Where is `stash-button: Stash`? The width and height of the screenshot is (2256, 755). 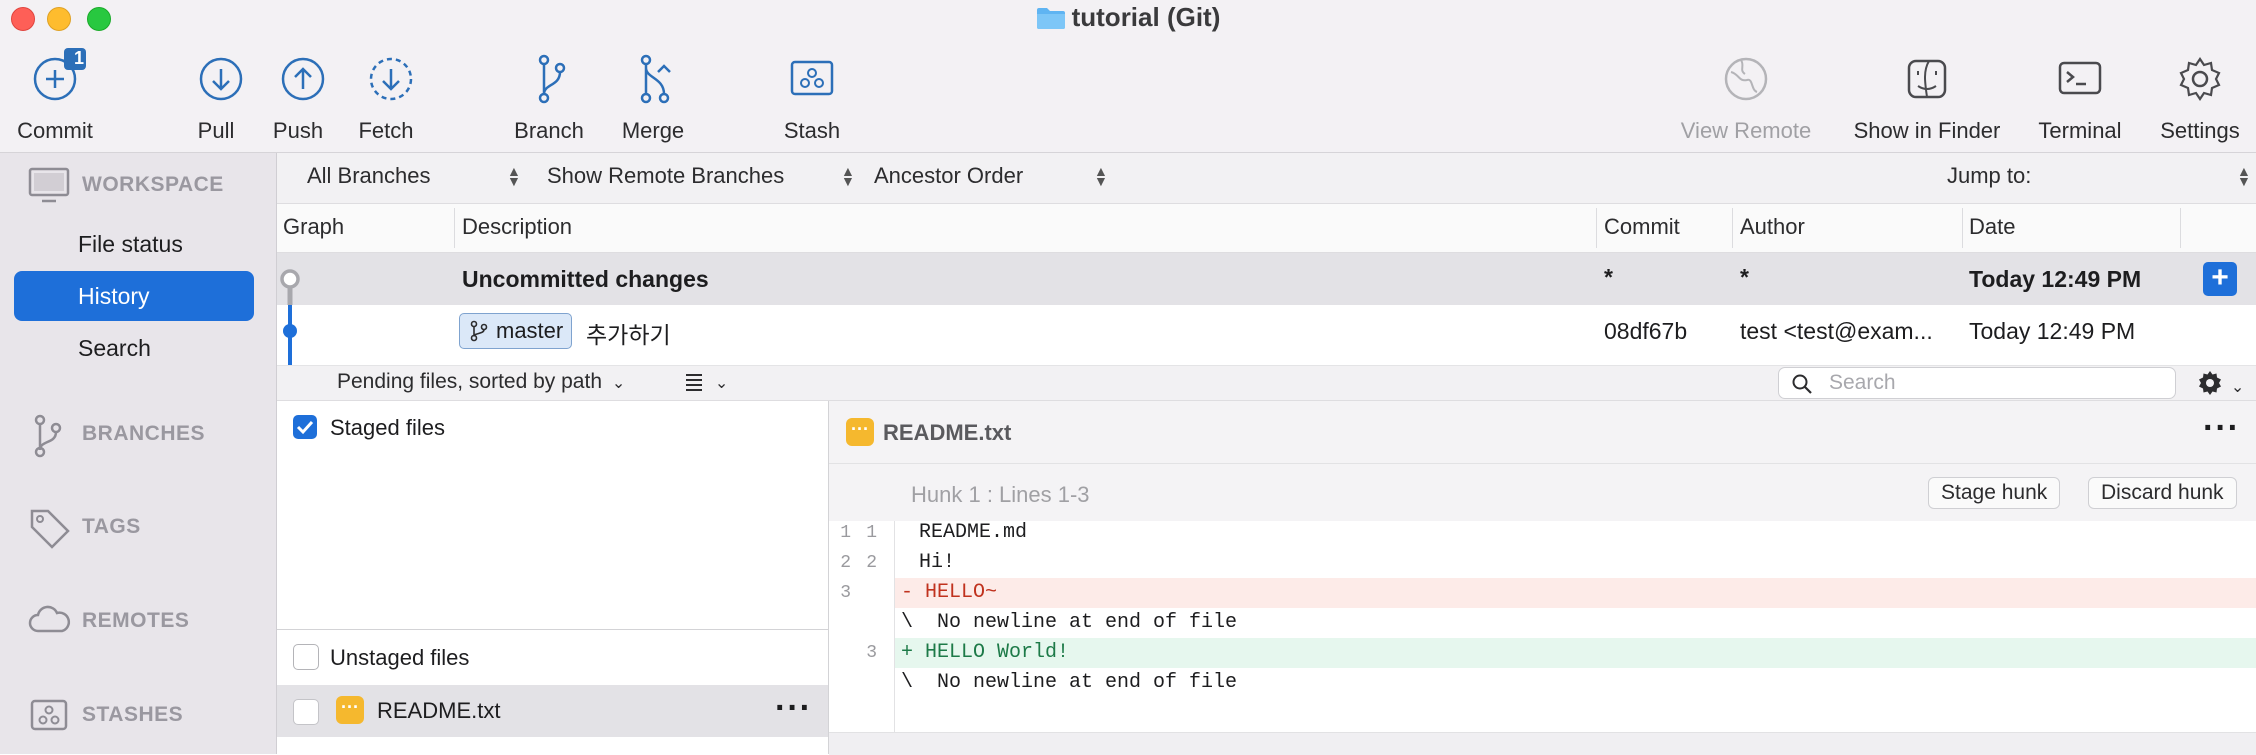
stash-button: Stash is located at coordinates (812, 96).